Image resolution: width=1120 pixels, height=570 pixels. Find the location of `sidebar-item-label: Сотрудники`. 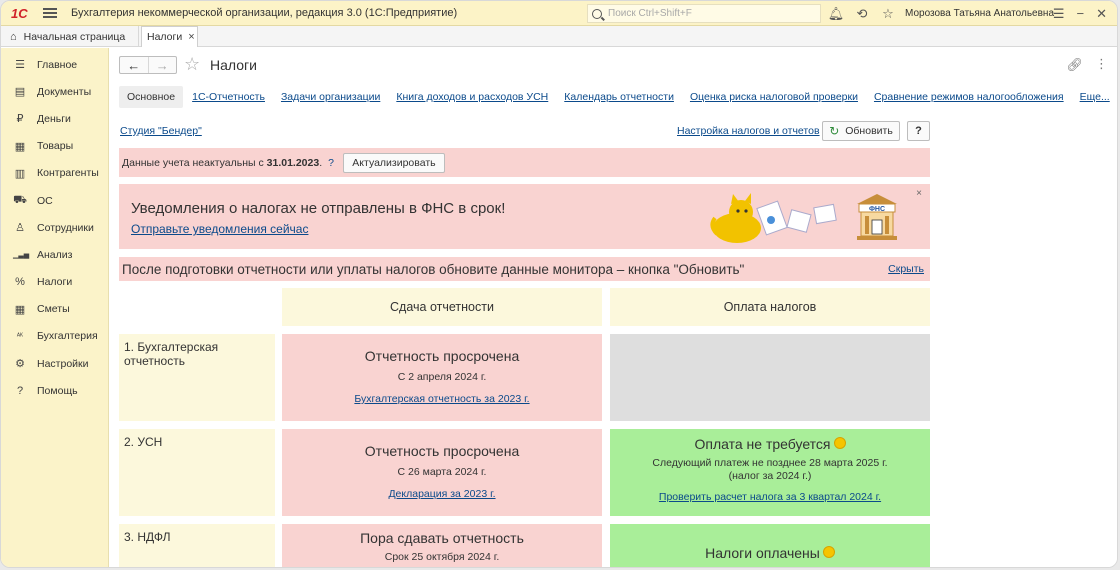

sidebar-item-label: Сотрудники is located at coordinates (65, 227).